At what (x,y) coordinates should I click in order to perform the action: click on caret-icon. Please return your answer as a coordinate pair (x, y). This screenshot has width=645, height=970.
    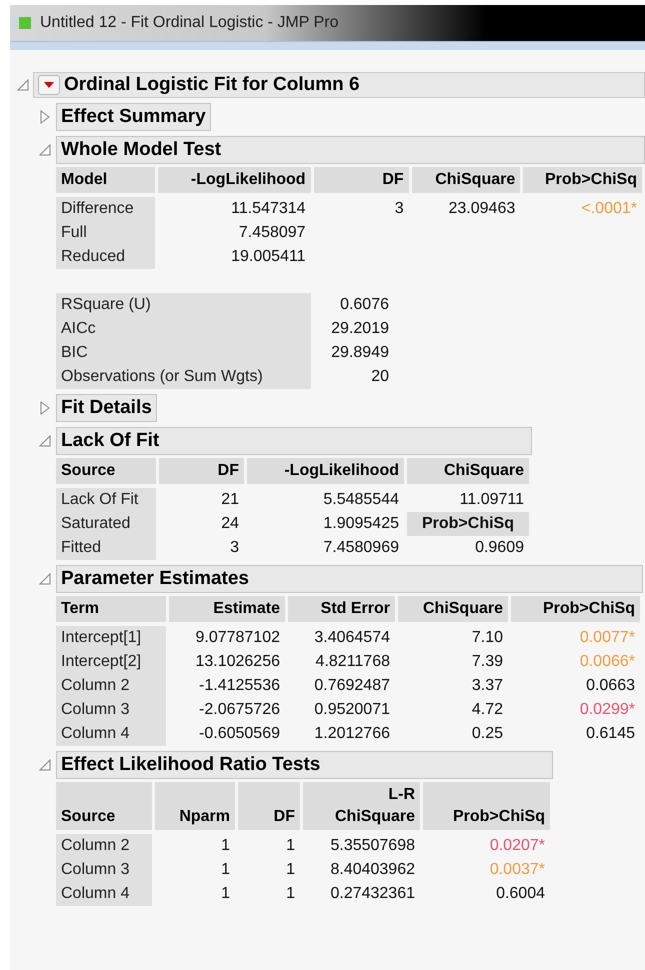
    Looking at the image, I should click on (49, 85).